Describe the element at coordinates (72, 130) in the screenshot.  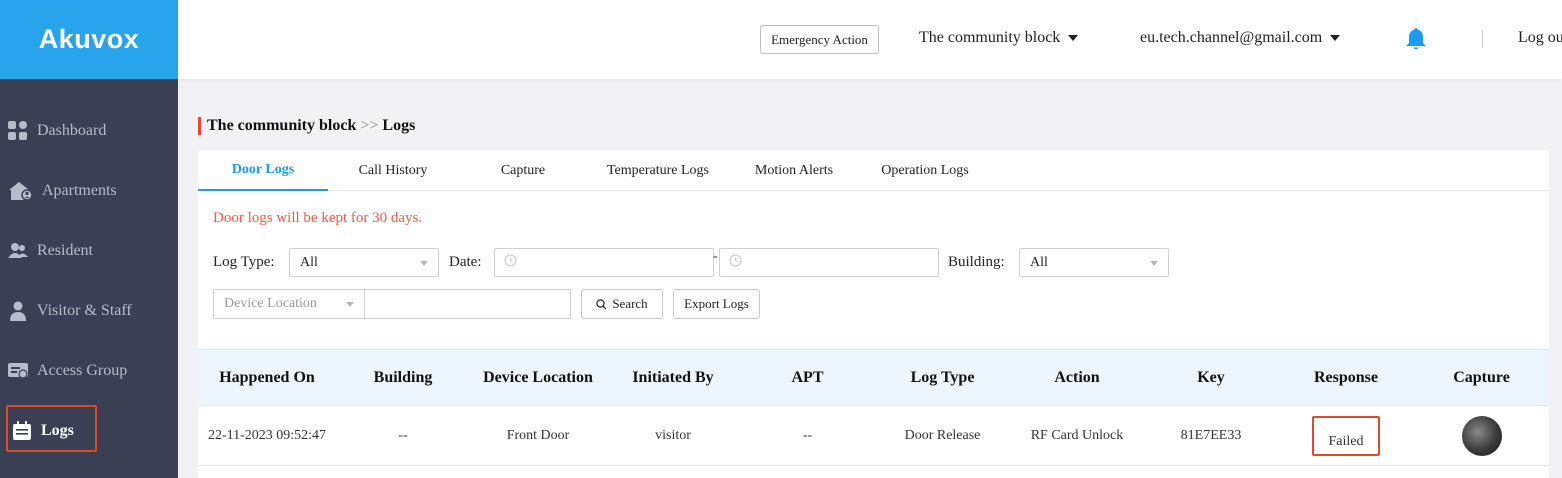
I see `sidebar-item-label: Dashboard` at that location.